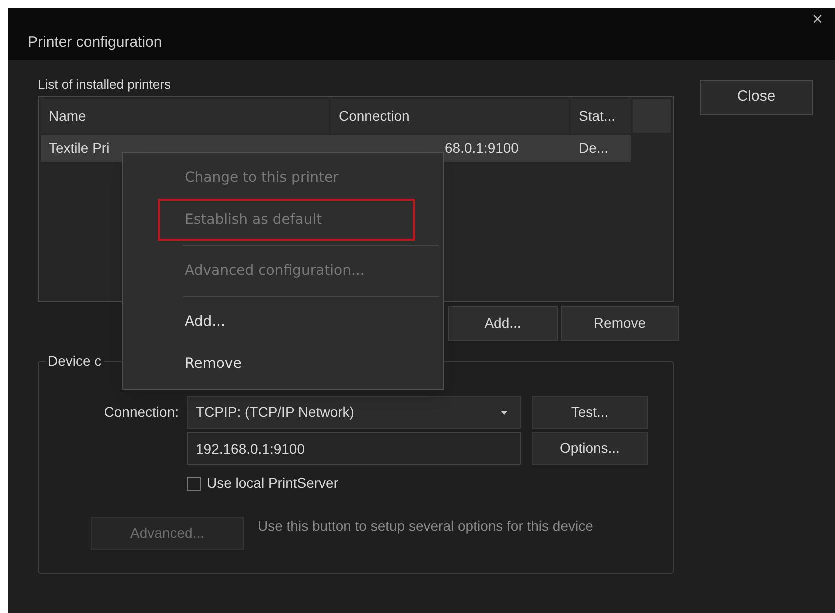  I want to click on caret-icon, so click(504, 412).